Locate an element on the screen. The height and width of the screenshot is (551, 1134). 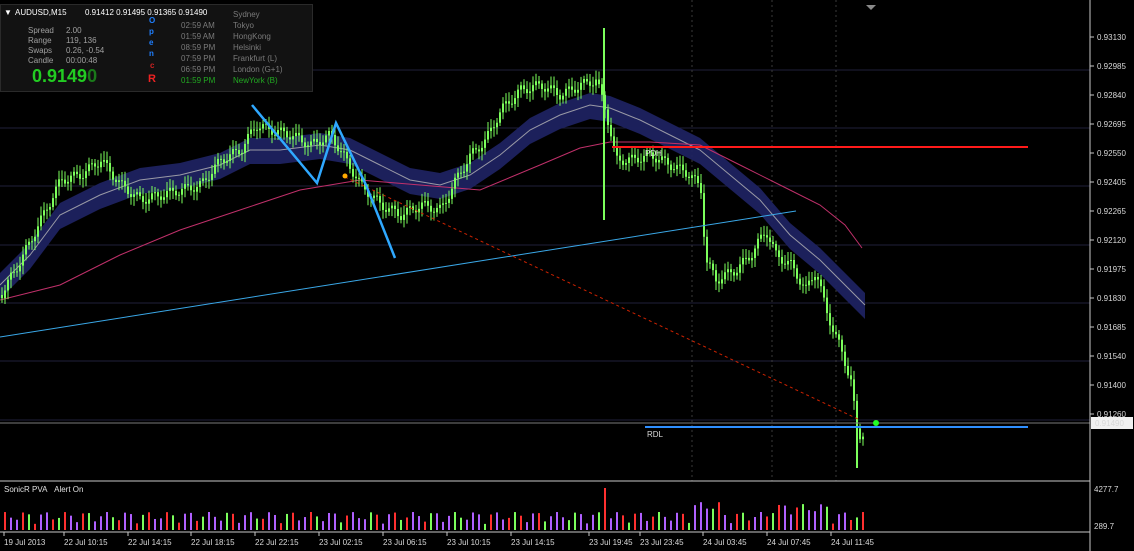
price-label: 0.92405 is located at coordinates (1111, 182).